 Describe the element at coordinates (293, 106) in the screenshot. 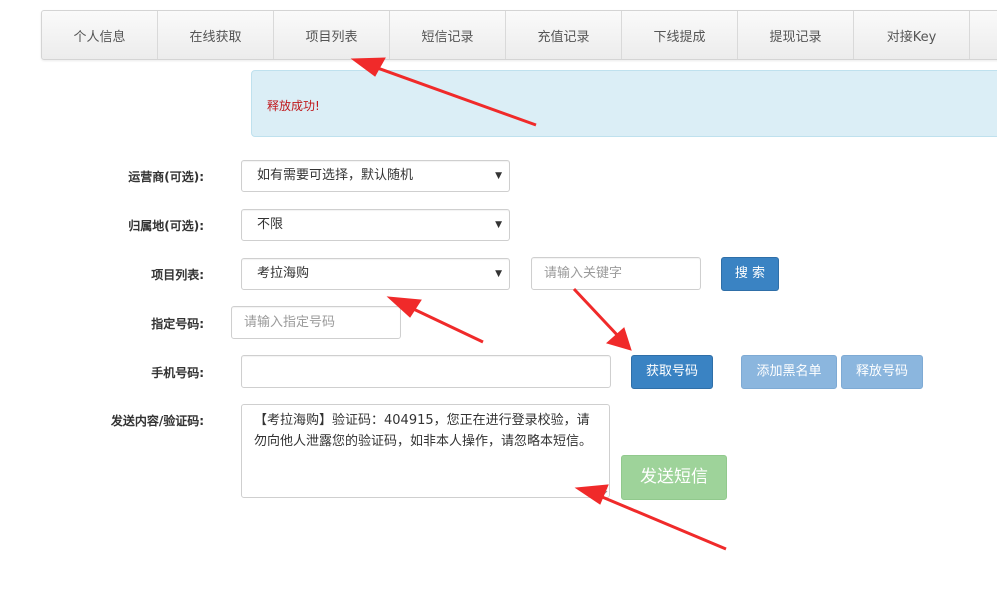

I see `alert-message: 释放成功!` at that location.